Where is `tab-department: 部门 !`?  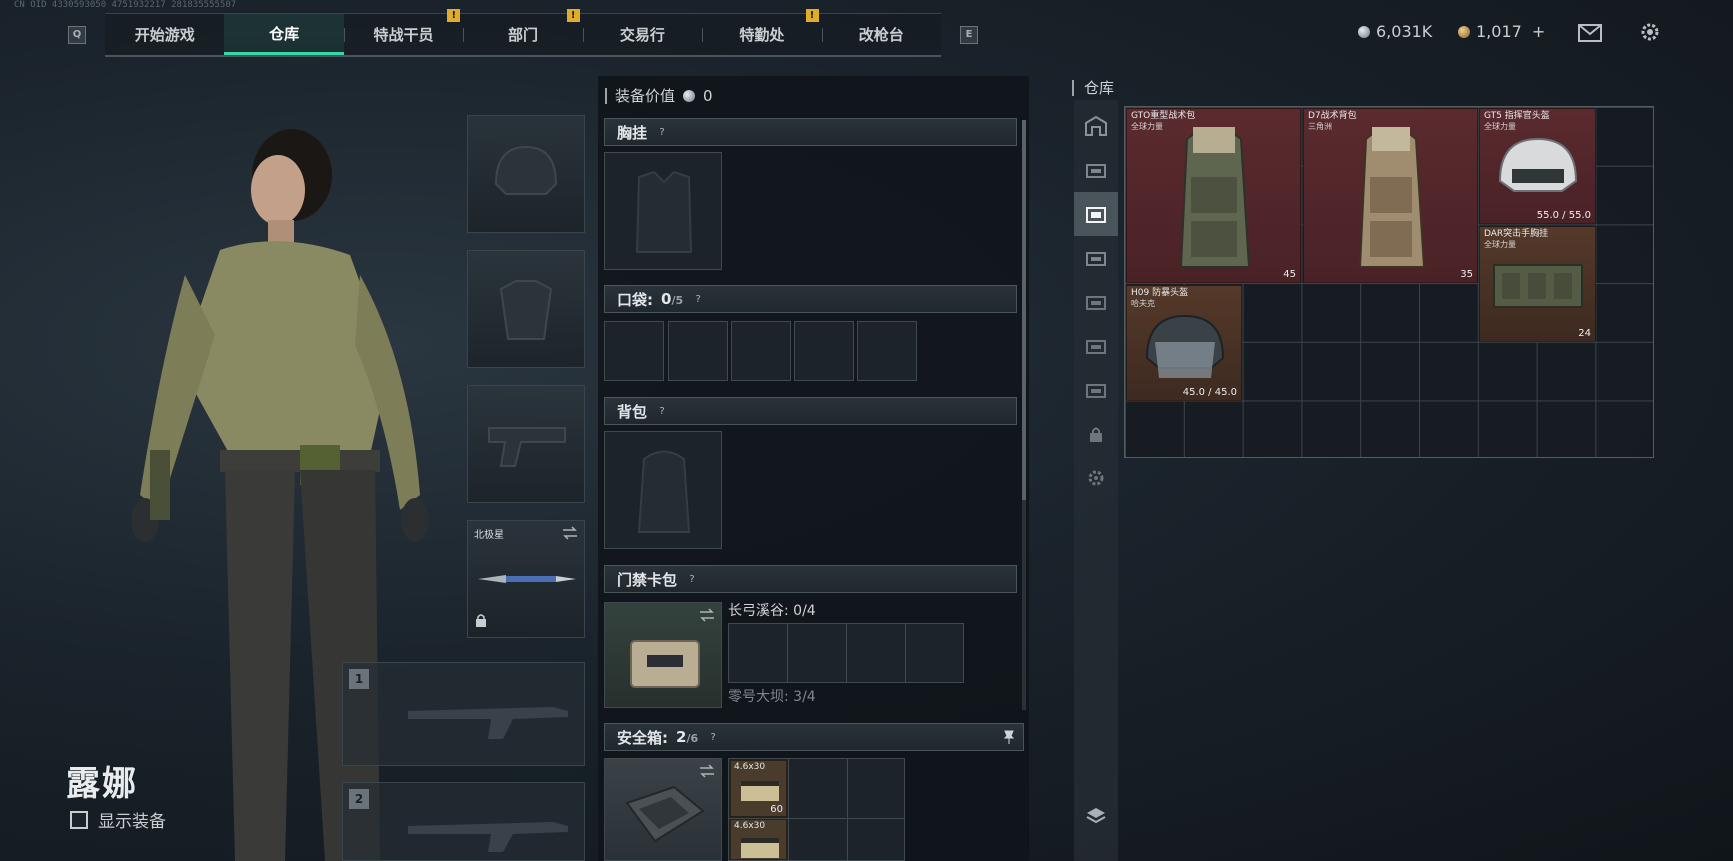
tab-department: 部门 ! is located at coordinates (522, 32).